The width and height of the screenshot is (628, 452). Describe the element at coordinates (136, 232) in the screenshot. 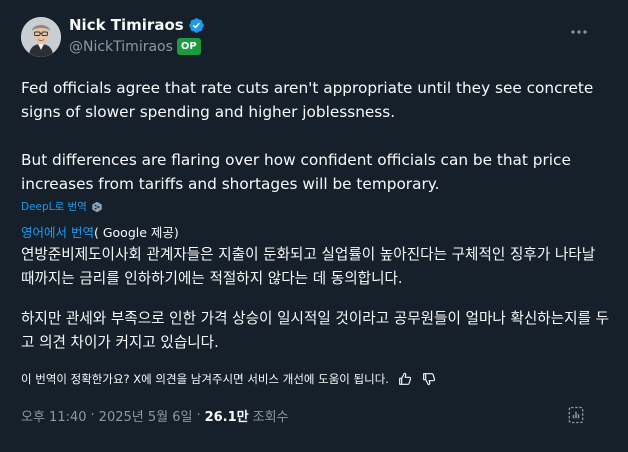

I see `translation-credit: ( Google 제공)` at that location.